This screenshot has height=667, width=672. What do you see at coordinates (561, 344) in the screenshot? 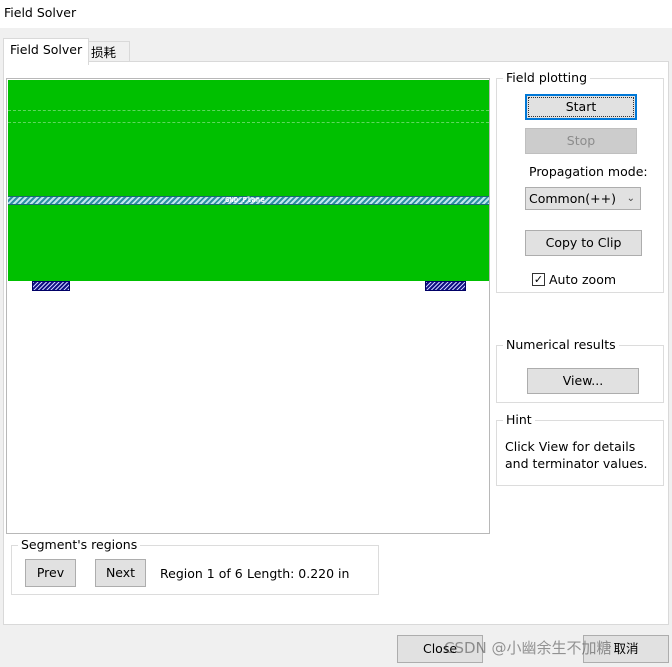
I see `numerical-results-legend: Numerical results` at bounding box center [561, 344].